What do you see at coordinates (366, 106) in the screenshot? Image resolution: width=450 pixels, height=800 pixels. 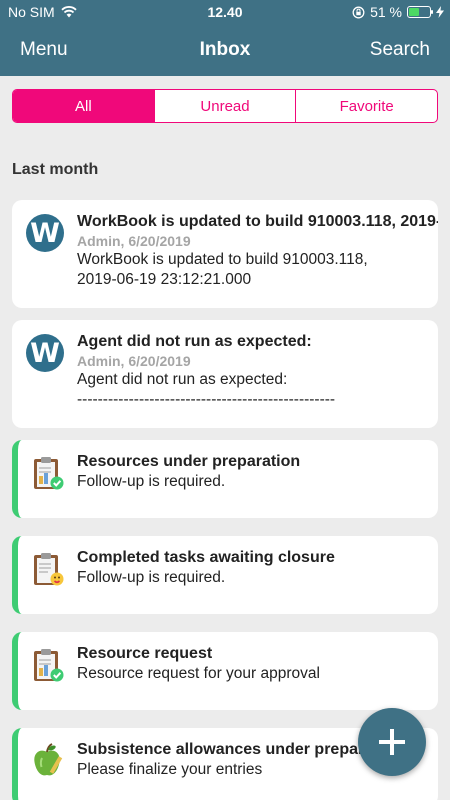 I see `tab-favorite: Favorite` at bounding box center [366, 106].